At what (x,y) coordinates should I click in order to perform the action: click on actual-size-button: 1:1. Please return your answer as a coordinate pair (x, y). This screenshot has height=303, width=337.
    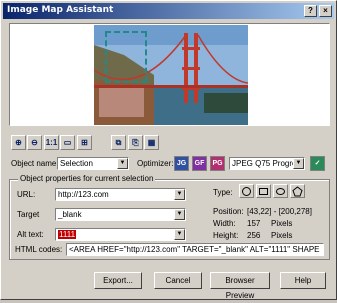
    Looking at the image, I should click on (51, 142).